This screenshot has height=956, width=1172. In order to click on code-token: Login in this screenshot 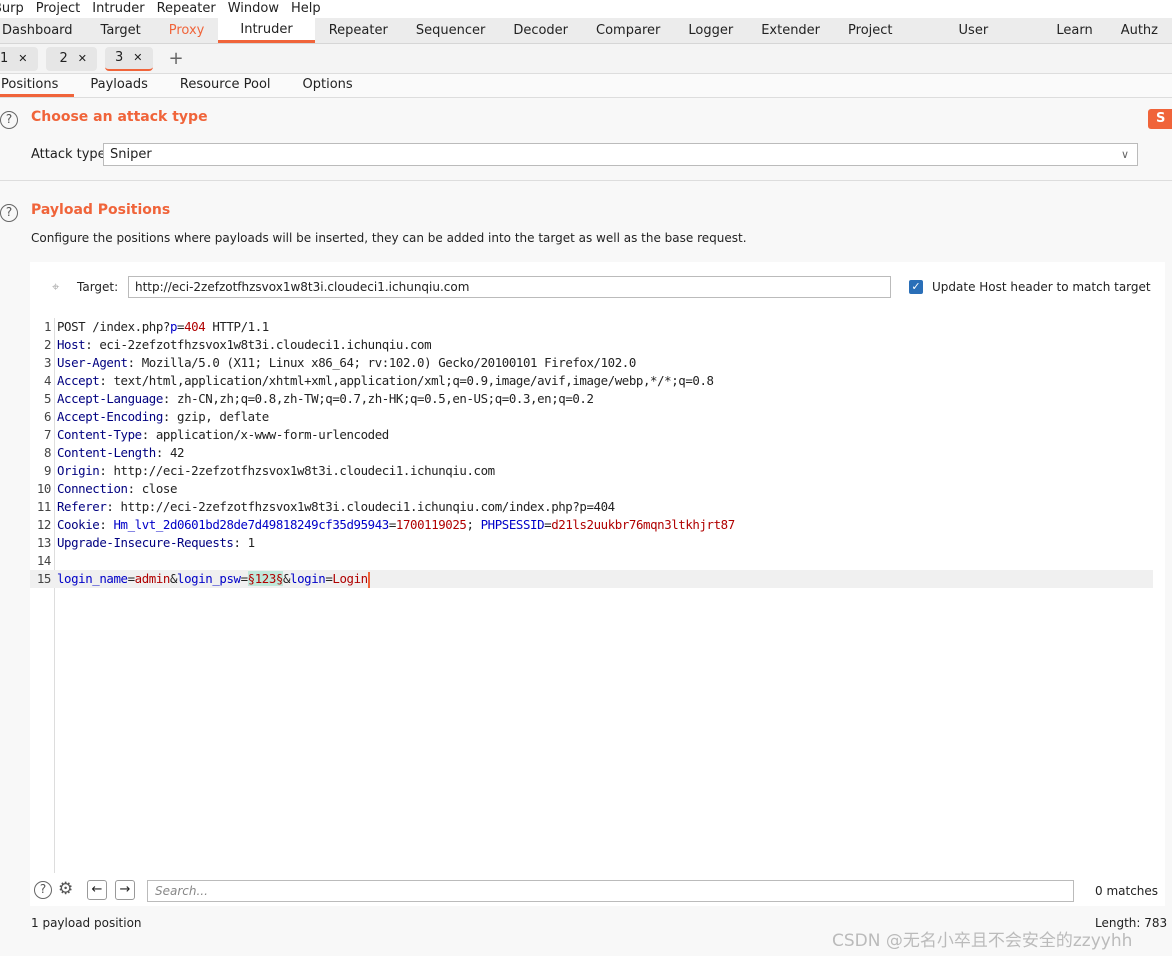, I will do `click(350, 578)`.